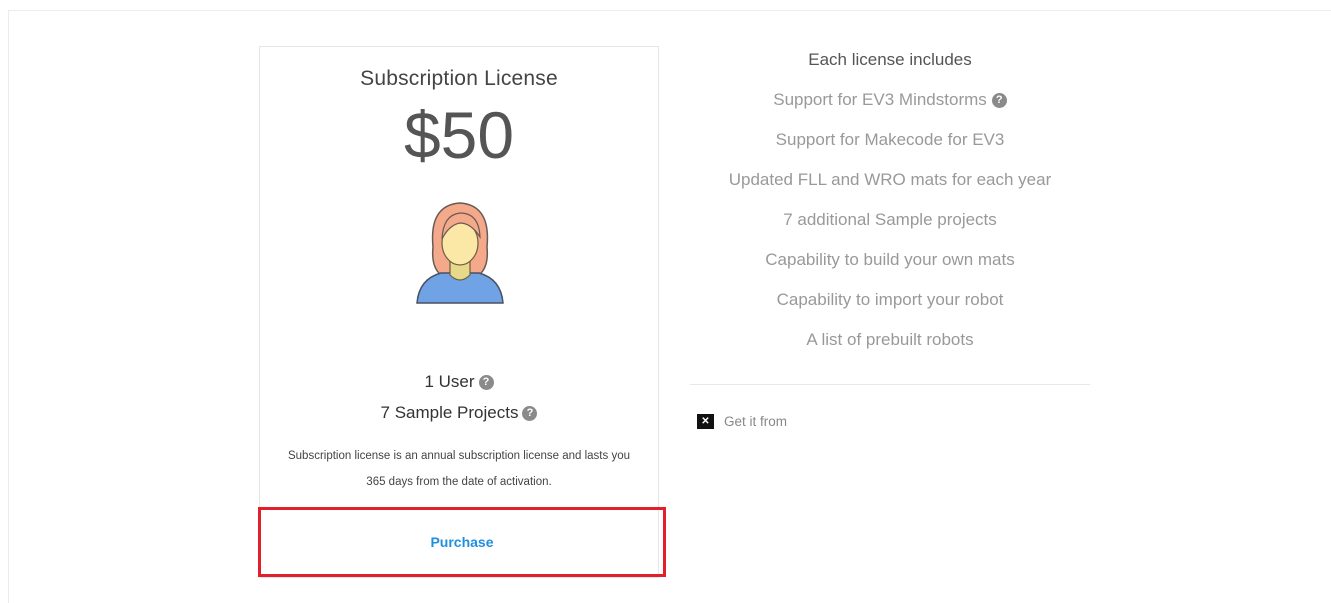  I want to click on purchase-button: Purchase, so click(461, 542).